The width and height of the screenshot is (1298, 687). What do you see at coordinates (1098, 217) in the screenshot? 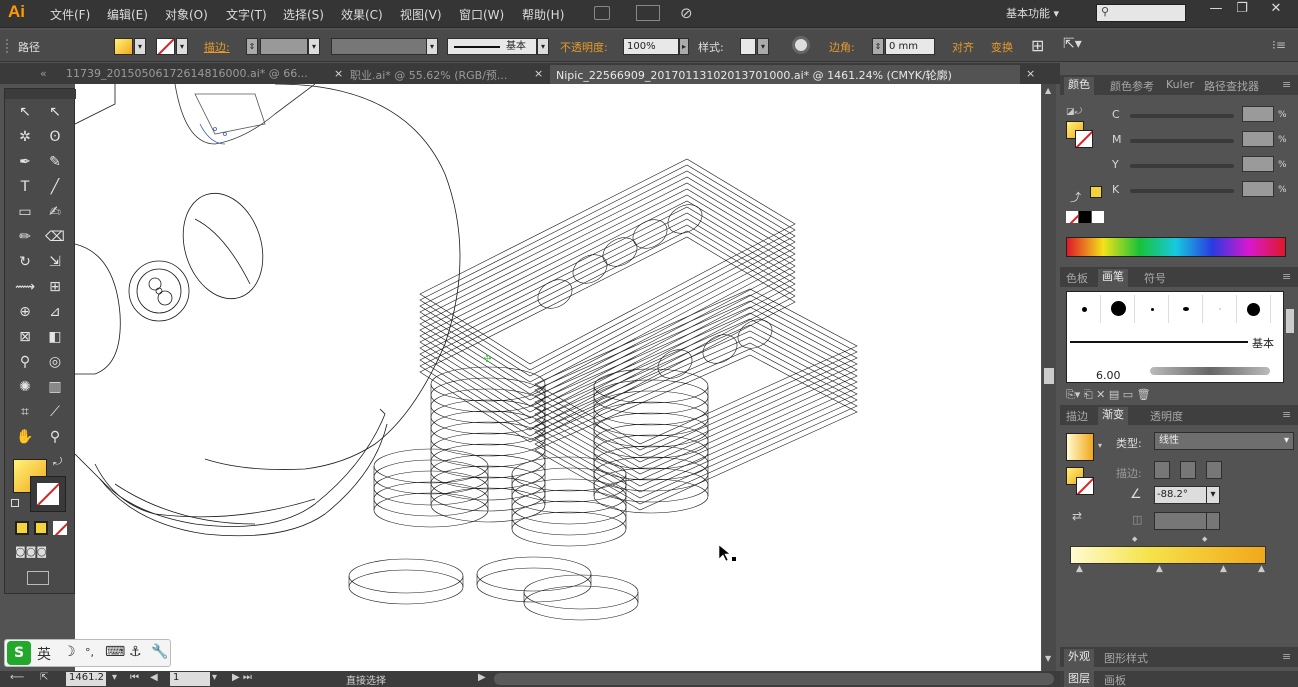
I see `white-swatch` at bounding box center [1098, 217].